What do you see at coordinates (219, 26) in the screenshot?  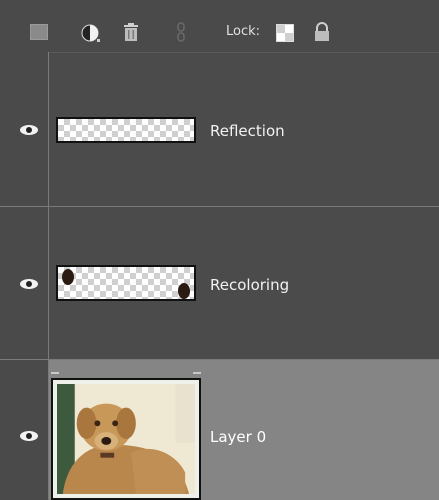 I see `layers-toolbar: Lock:` at bounding box center [219, 26].